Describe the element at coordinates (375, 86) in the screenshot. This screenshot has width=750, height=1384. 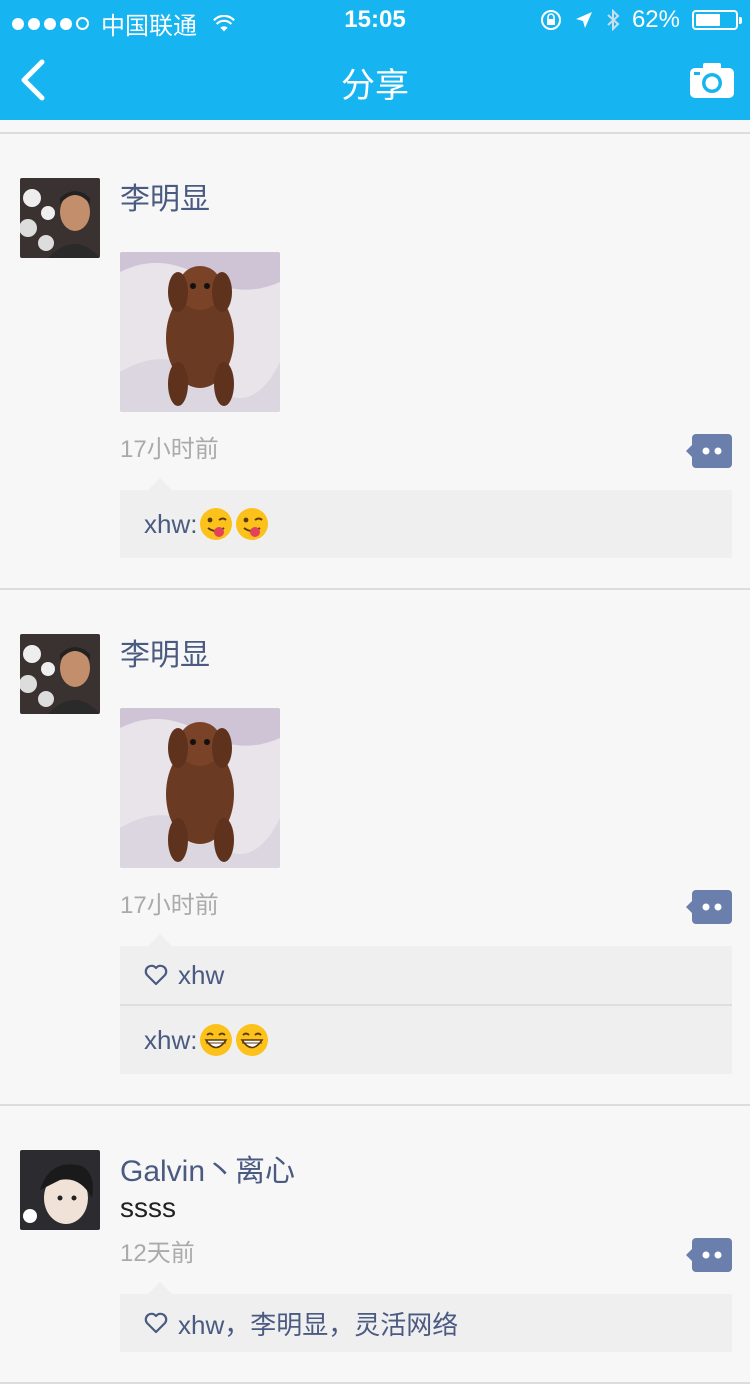
I see `page-title: 分享` at that location.